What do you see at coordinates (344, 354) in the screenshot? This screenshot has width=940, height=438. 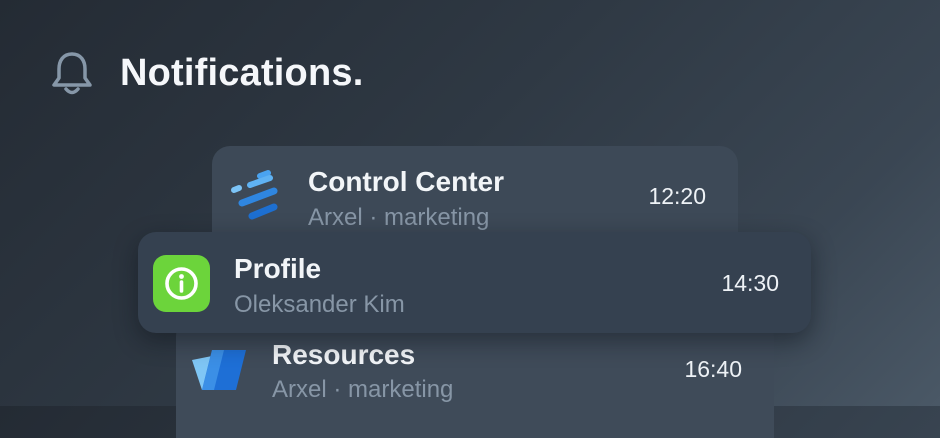 I see `notification-app-name: Resources` at bounding box center [344, 354].